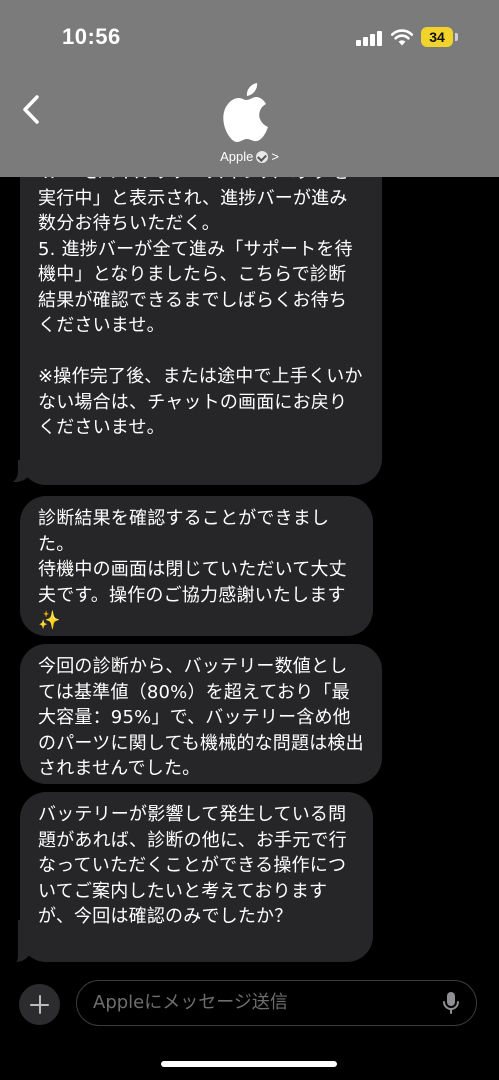 This screenshot has height=1080, width=499. I want to click on message-input, so click(258, 1002).